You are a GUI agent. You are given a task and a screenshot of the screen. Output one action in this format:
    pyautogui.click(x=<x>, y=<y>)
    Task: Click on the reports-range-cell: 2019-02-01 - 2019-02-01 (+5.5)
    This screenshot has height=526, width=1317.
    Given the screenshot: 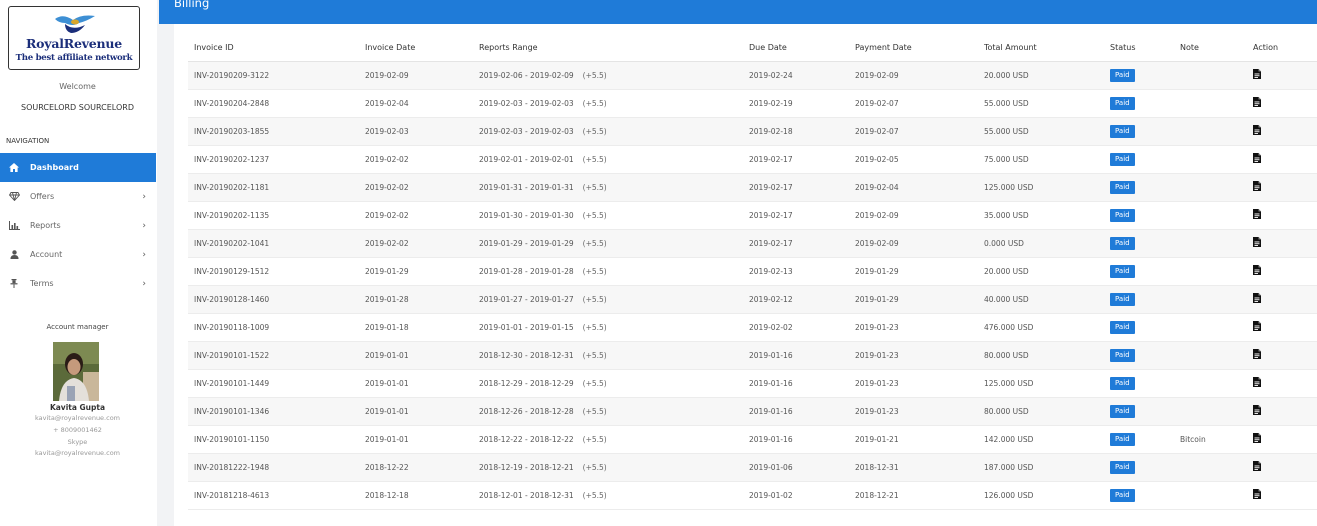 What is the action you would take?
    pyautogui.click(x=608, y=159)
    